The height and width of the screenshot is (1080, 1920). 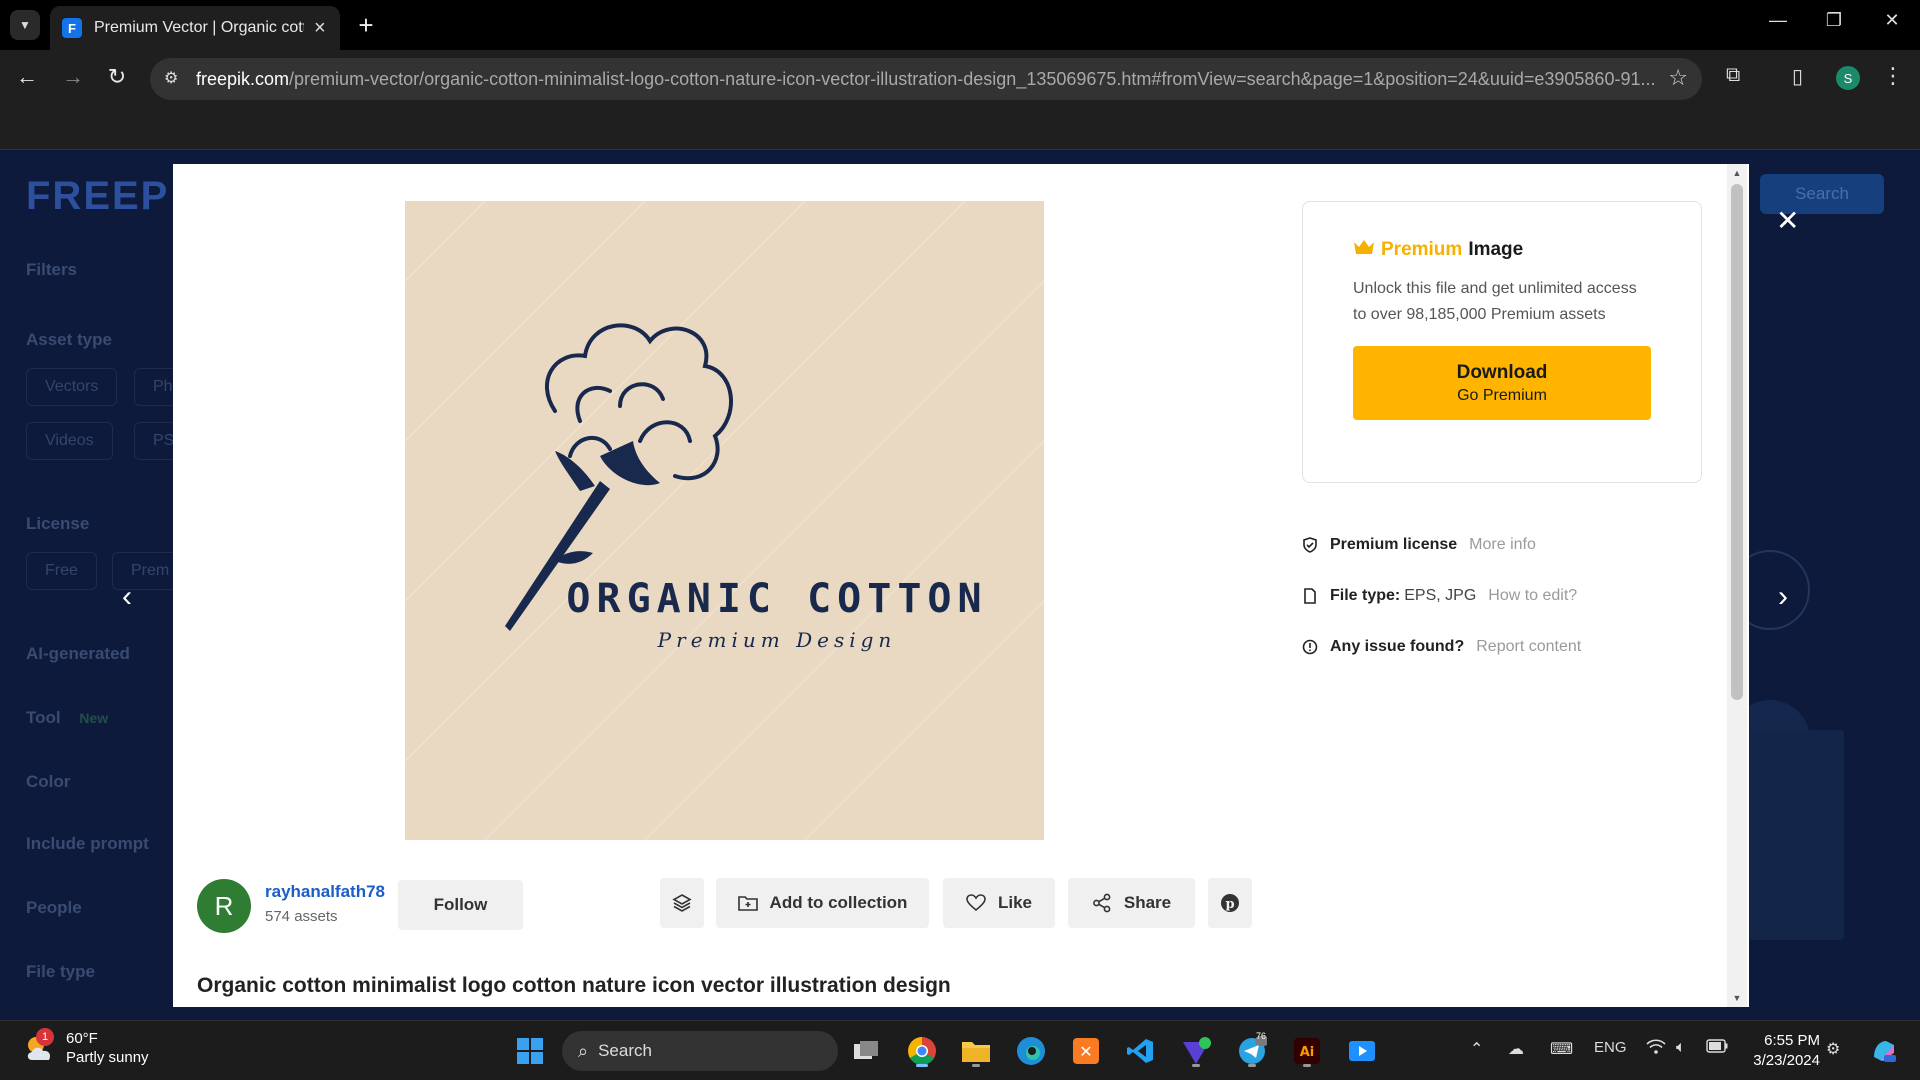 What do you see at coordinates (1015, 902) in the screenshot?
I see `like-label: Like` at bounding box center [1015, 902].